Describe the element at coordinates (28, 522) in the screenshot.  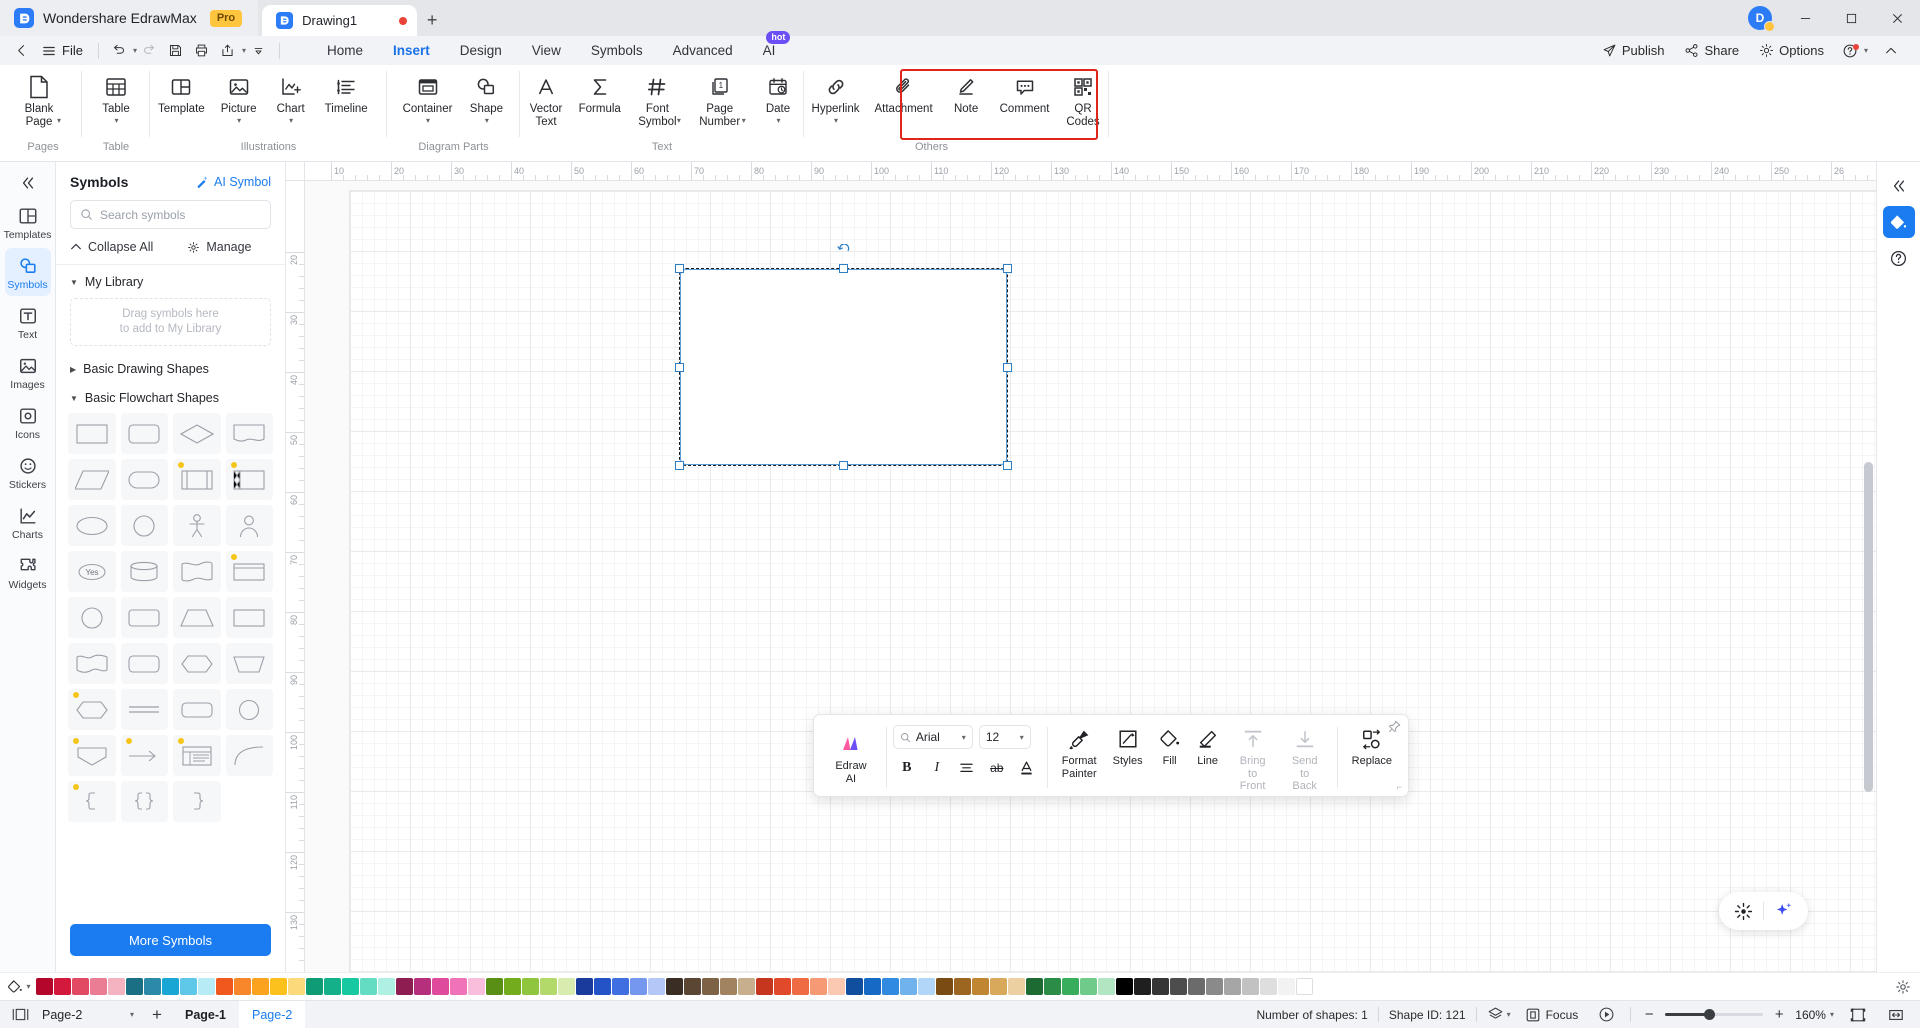
I see `sidebar-item-charts: Charts` at that location.